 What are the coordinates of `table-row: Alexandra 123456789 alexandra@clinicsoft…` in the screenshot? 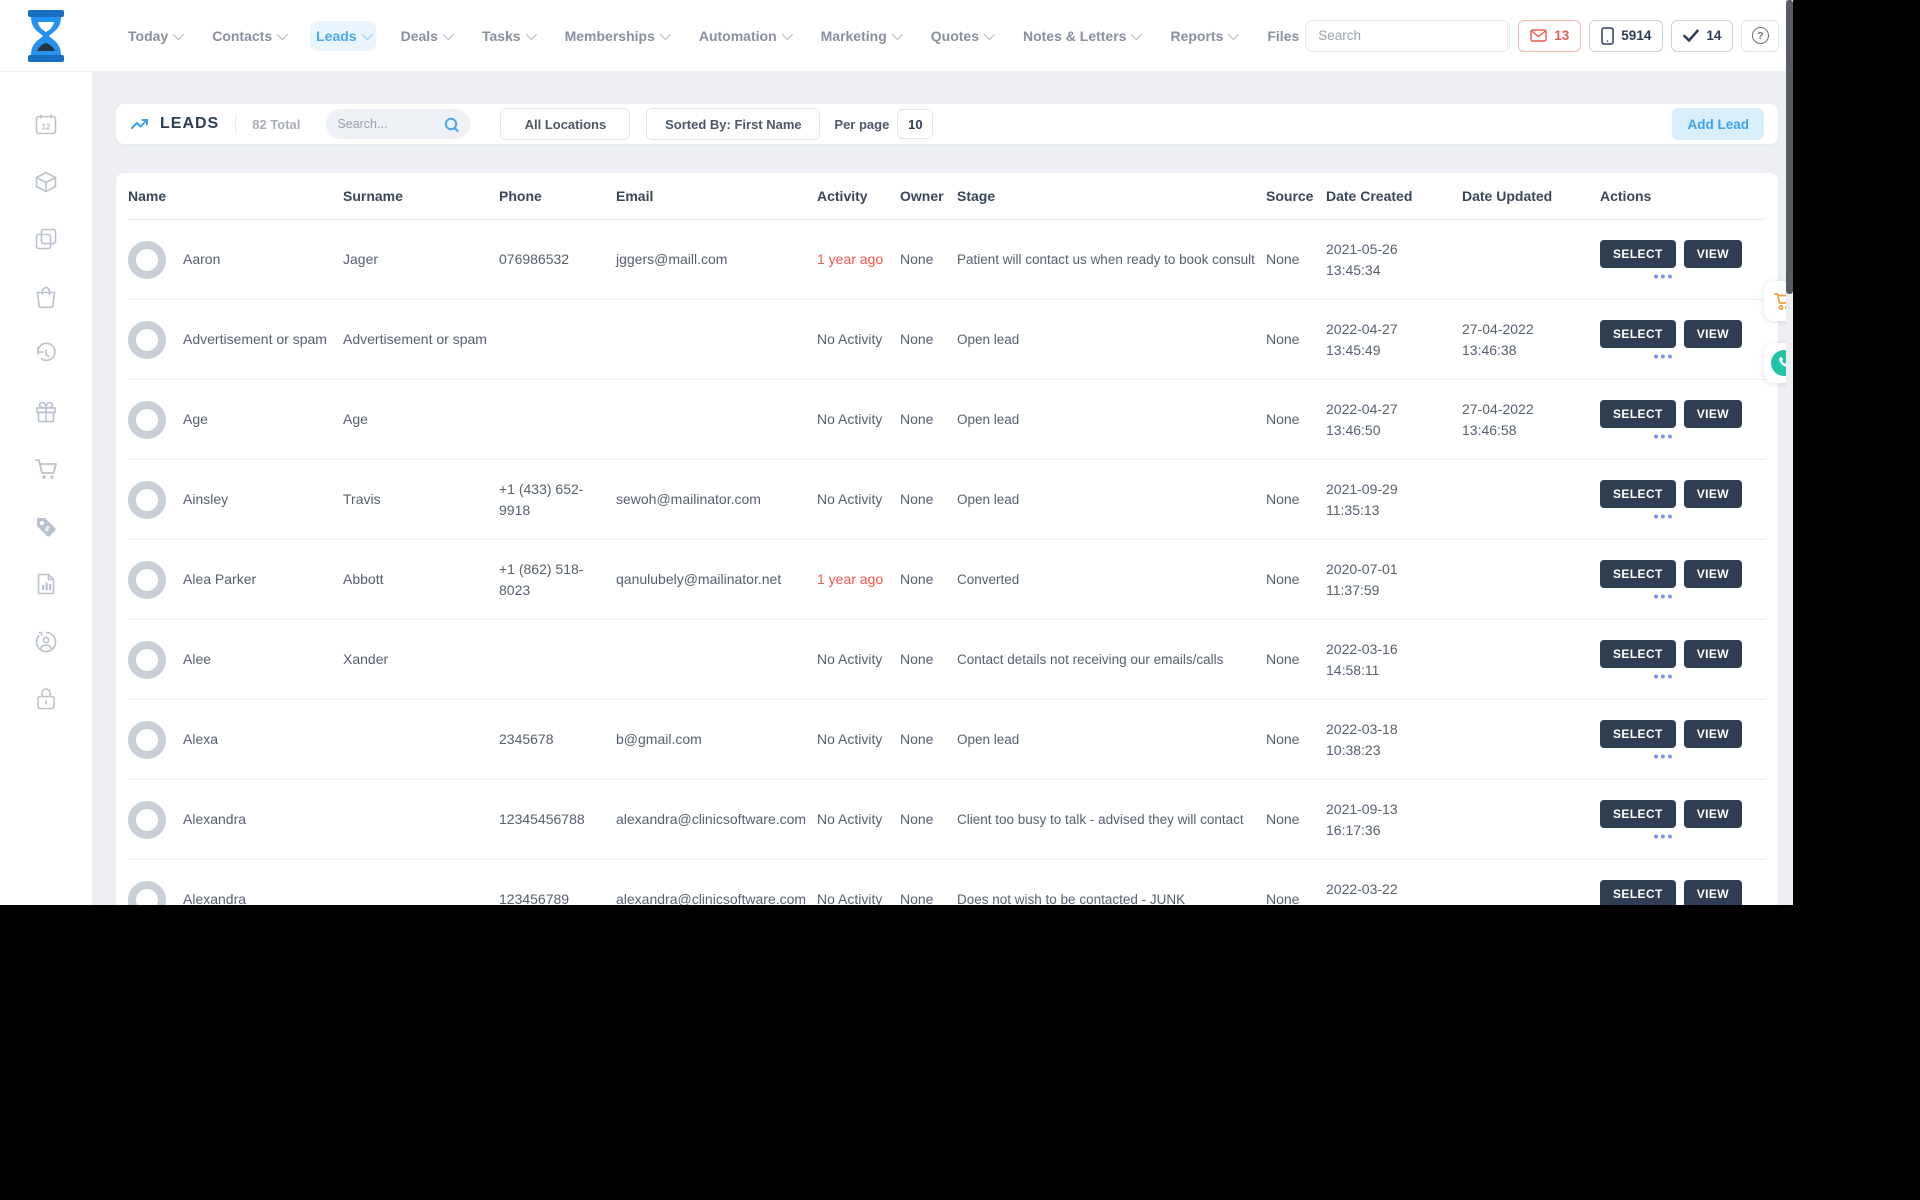 It's located at (947, 882).